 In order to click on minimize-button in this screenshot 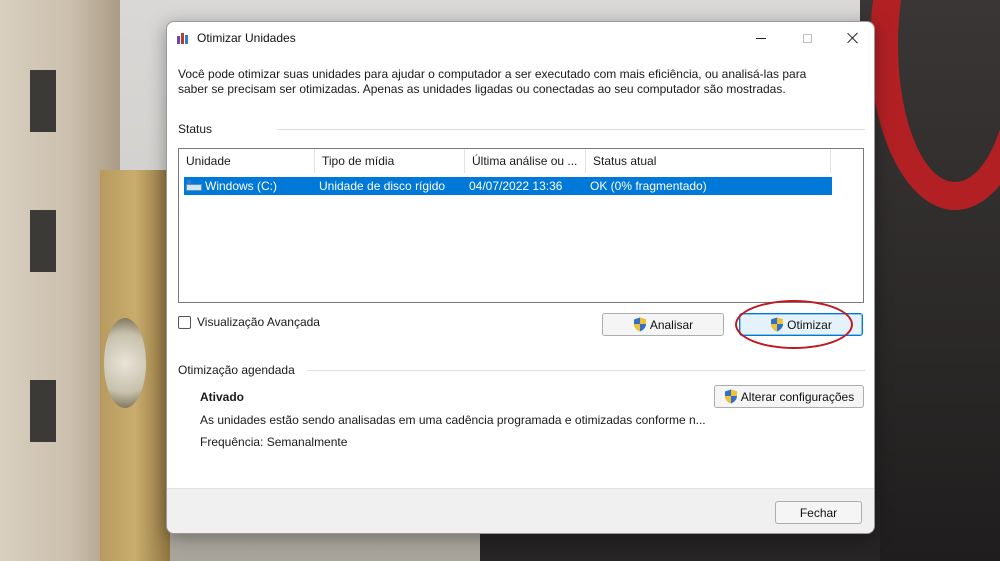, I will do `click(761, 38)`.